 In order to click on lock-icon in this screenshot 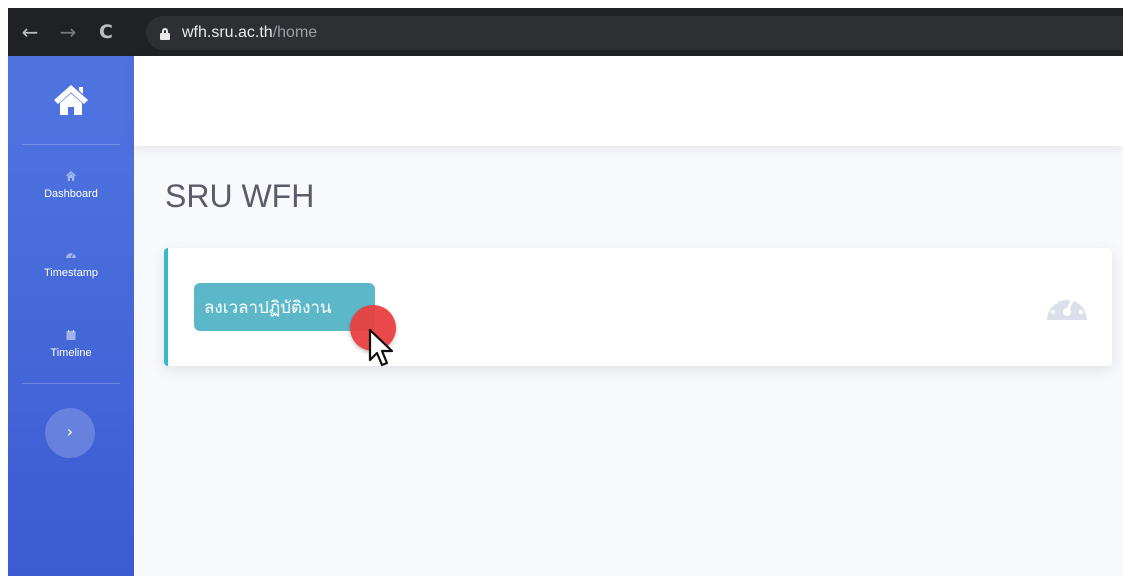, I will do `click(165, 33)`.